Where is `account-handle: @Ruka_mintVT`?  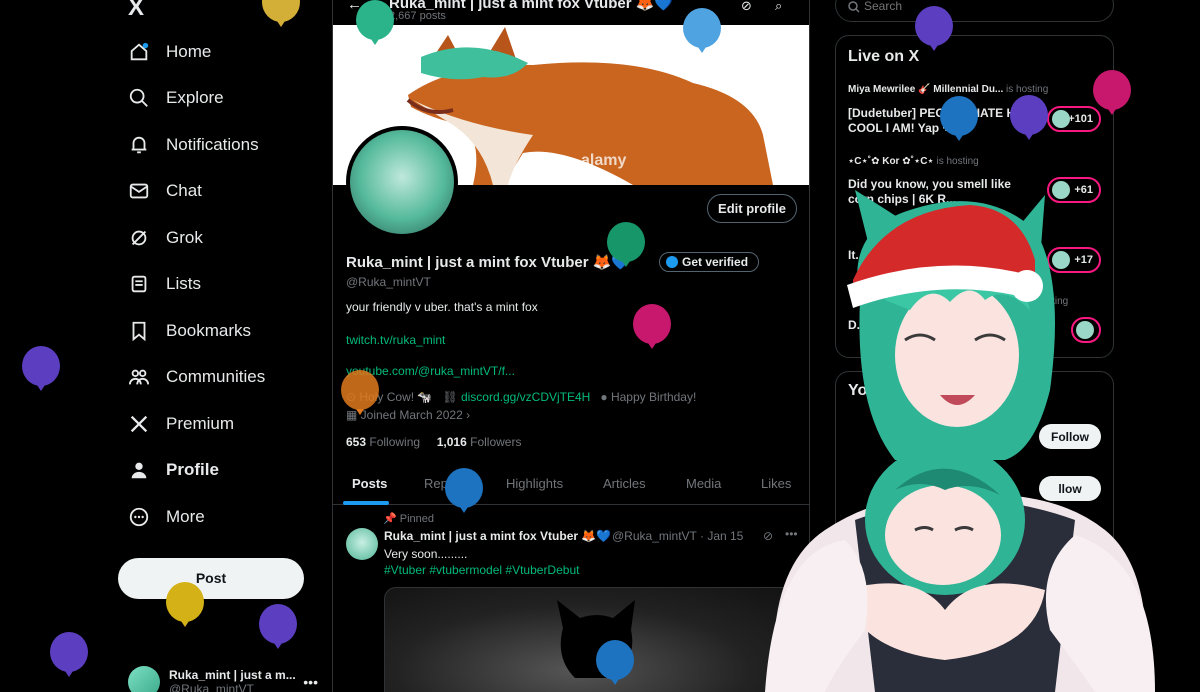 account-handle: @Ruka_mintVT is located at coordinates (211, 687).